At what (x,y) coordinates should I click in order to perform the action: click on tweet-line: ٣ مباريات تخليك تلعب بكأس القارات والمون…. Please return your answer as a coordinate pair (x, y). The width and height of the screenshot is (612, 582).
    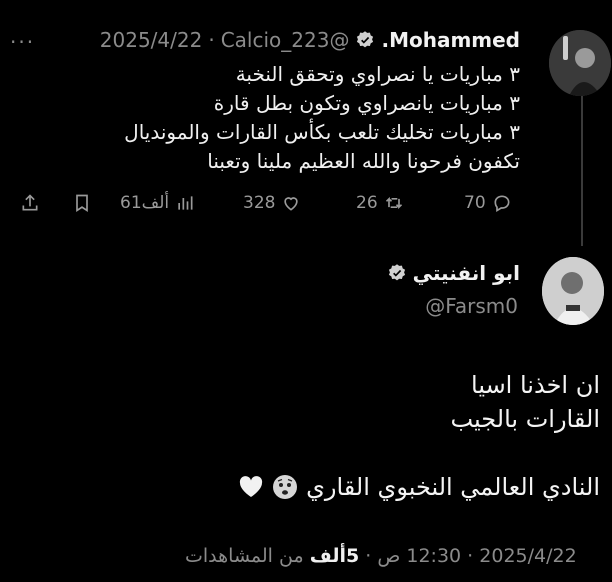
    Looking at the image, I should click on (322, 132).